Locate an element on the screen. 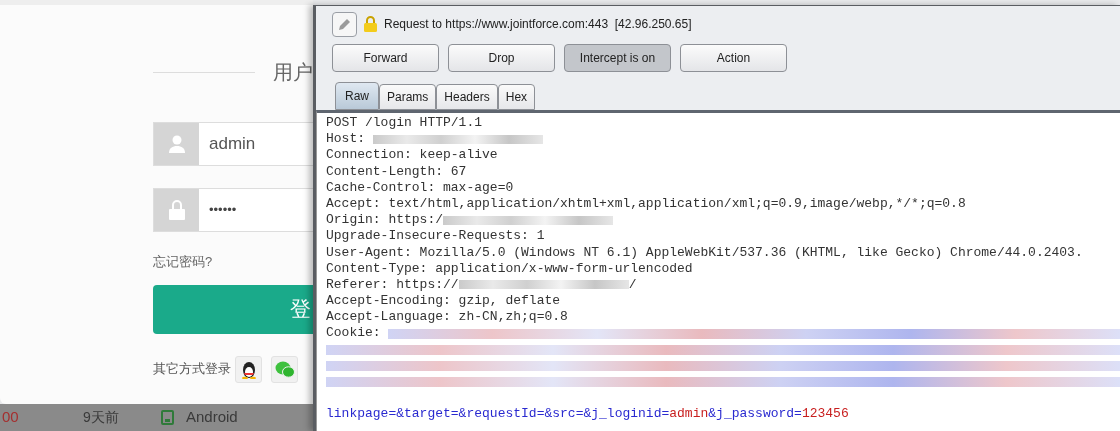  tab: Headers is located at coordinates (467, 97).